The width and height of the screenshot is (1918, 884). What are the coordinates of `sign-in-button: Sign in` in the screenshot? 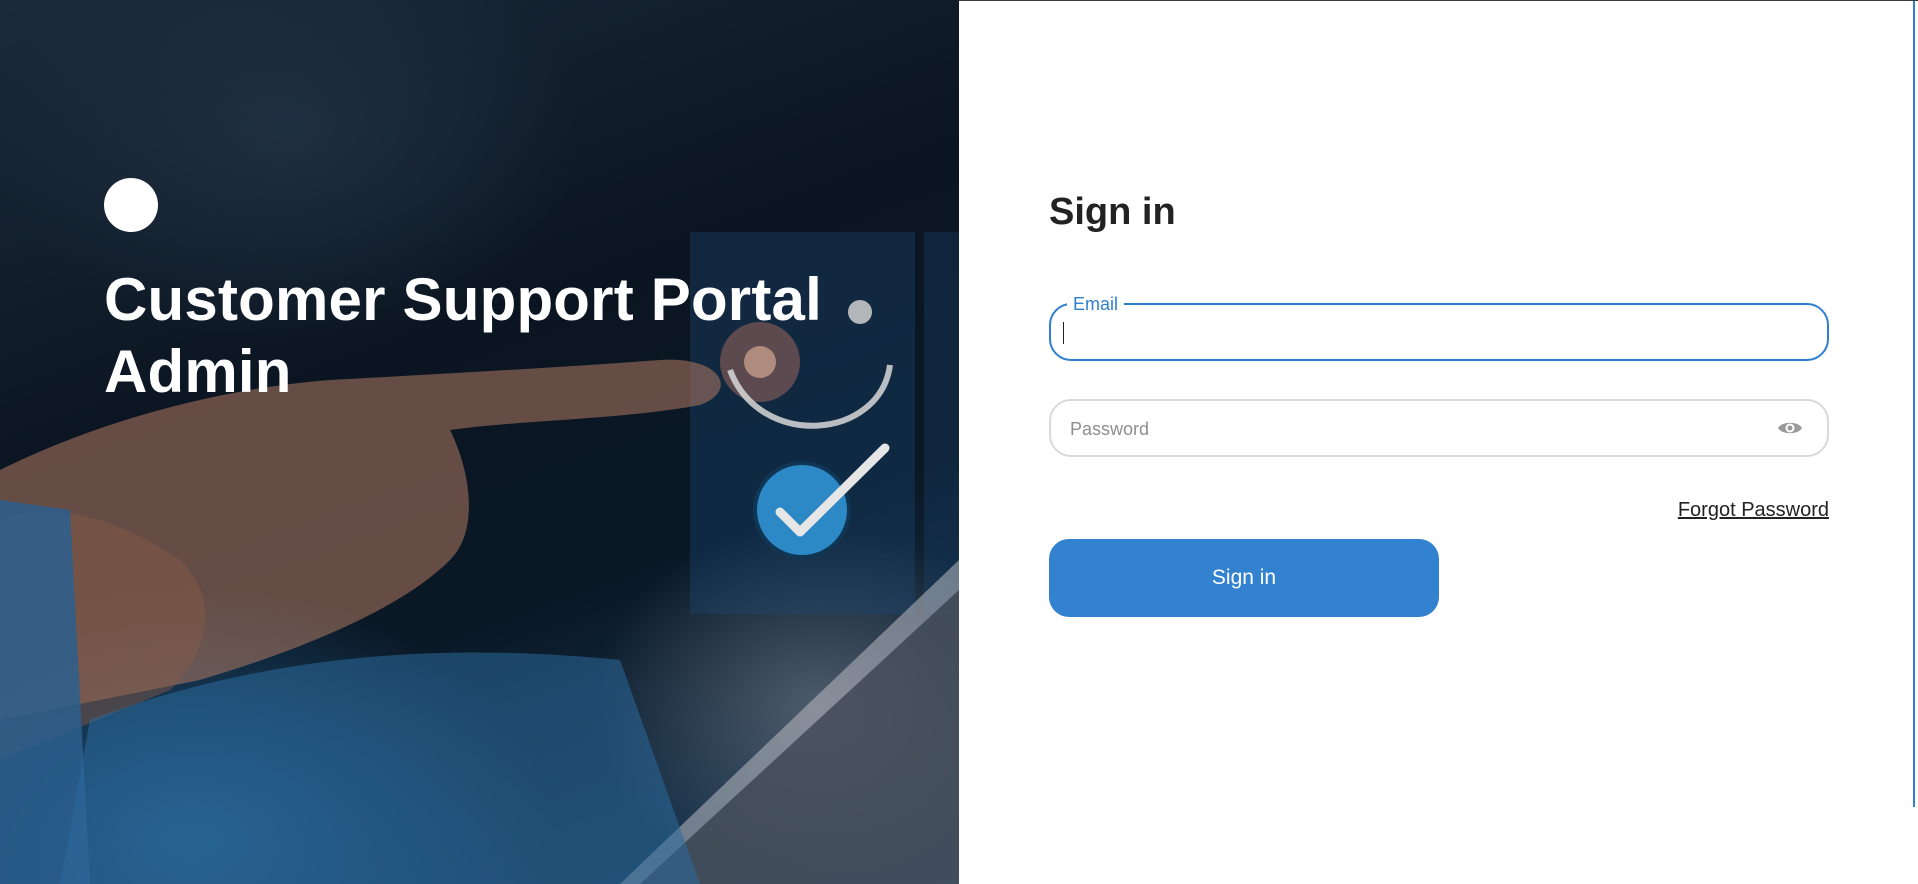 It's located at (1244, 578).